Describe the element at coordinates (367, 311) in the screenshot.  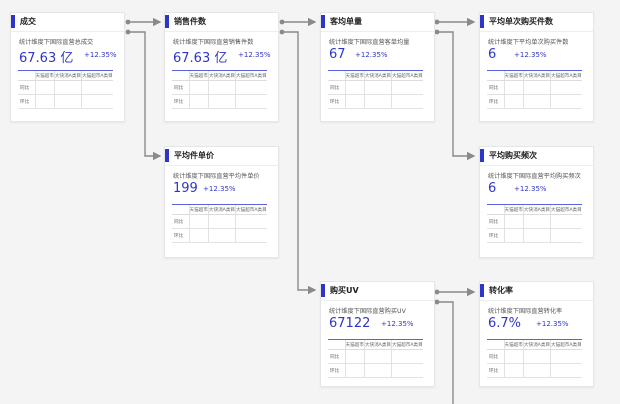
I see `card-subtitle: 统计维度下国际直营购买UV` at that location.